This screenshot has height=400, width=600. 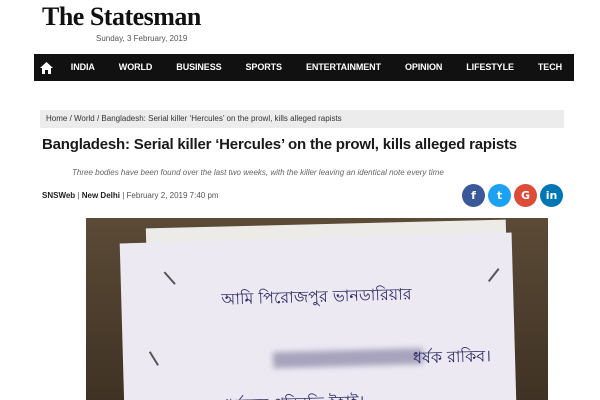 I want to click on photo-note-line-1: আমি পিরোজপুর ভানডারিয়ার, so click(x=316, y=296).